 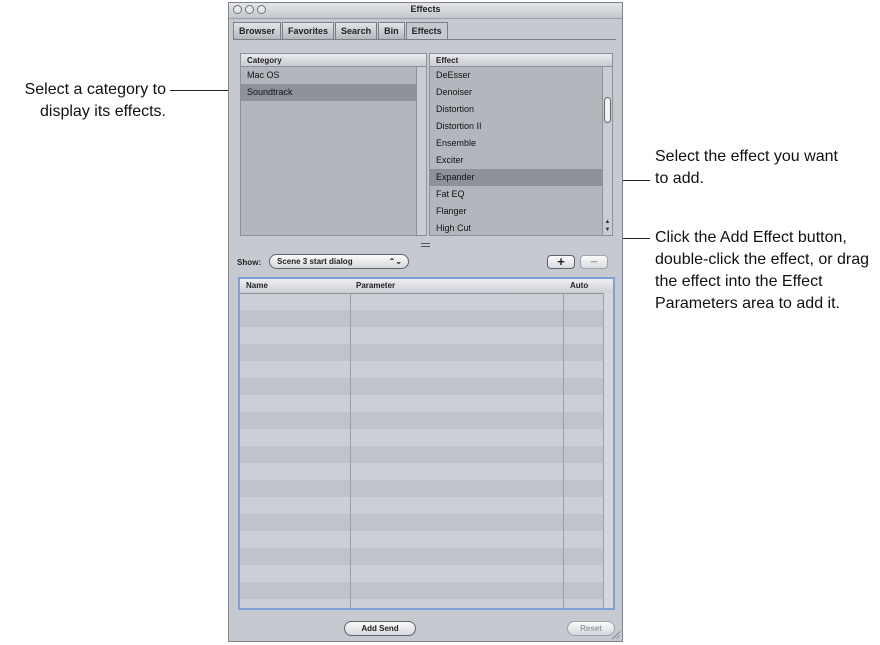 What do you see at coordinates (607, 110) in the screenshot?
I see `effect-scroll-thumb` at bounding box center [607, 110].